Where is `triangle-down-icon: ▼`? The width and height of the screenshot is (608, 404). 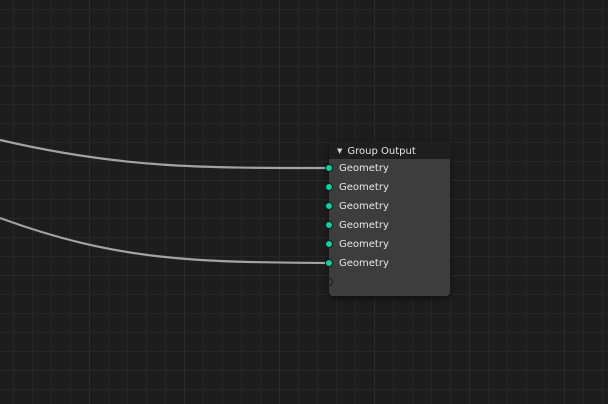
triangle-down-icon: ▼ is located at coordinates (339, 151).